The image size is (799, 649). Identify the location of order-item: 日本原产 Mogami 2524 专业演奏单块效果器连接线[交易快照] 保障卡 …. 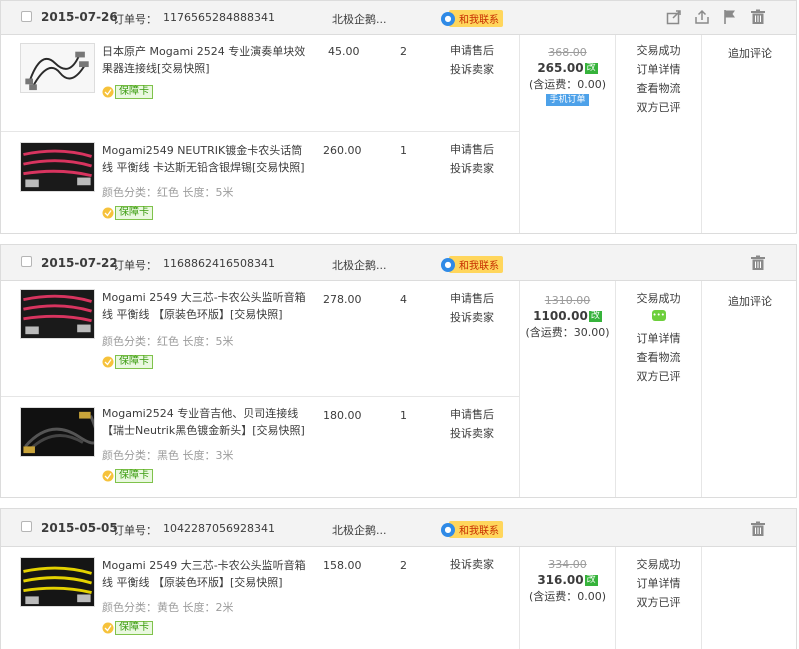
(260, 83).